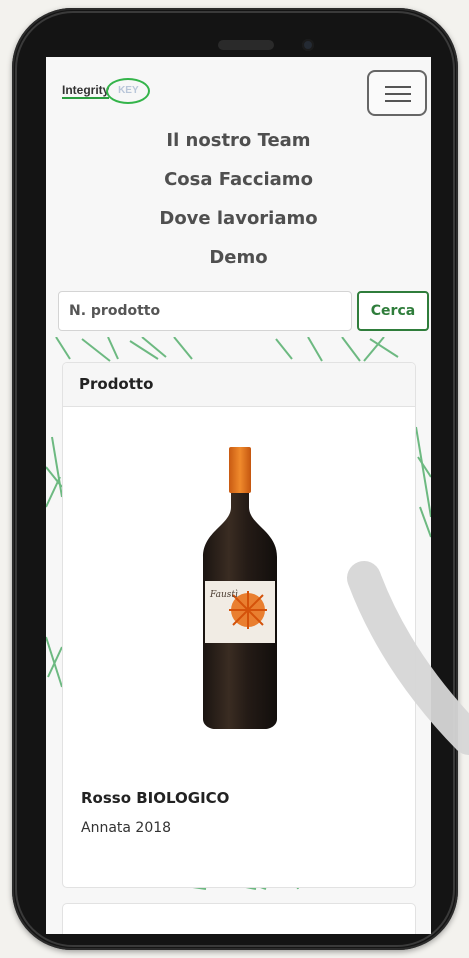 Image resolution: width=469 pixels, height=958 pixels. I want to click on product-name: Rosso BIOLOGICO, so click(155, 798).